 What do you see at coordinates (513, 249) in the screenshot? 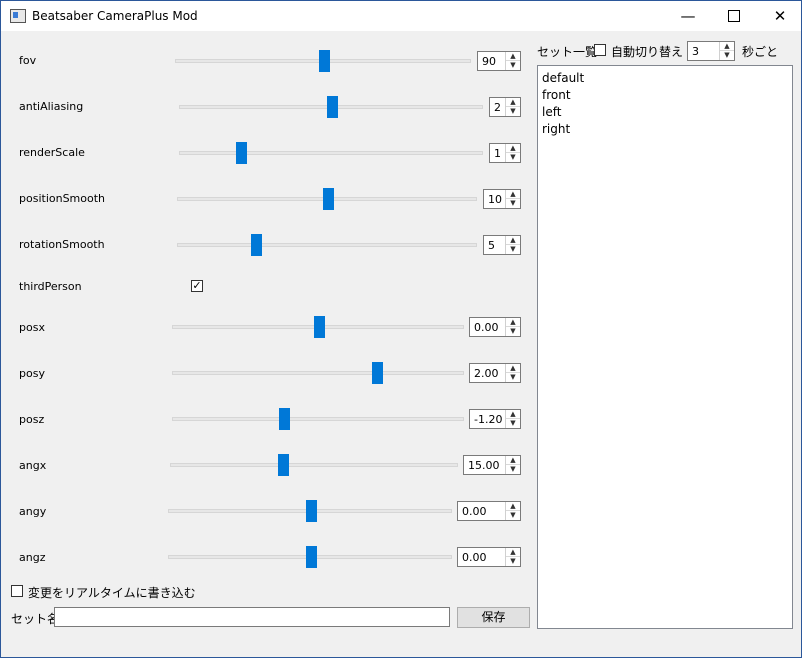
I see `rotationsmooth-down-arrow-icon: ▼` at bounding box center [513, 249].